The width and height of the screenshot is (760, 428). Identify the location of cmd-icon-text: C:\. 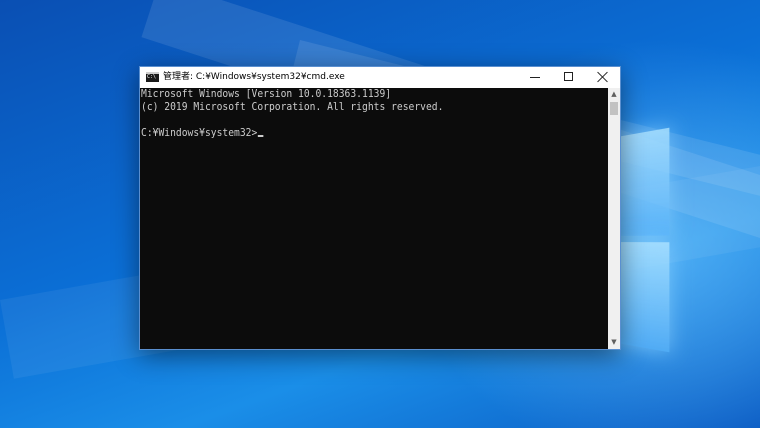
(151, 77).